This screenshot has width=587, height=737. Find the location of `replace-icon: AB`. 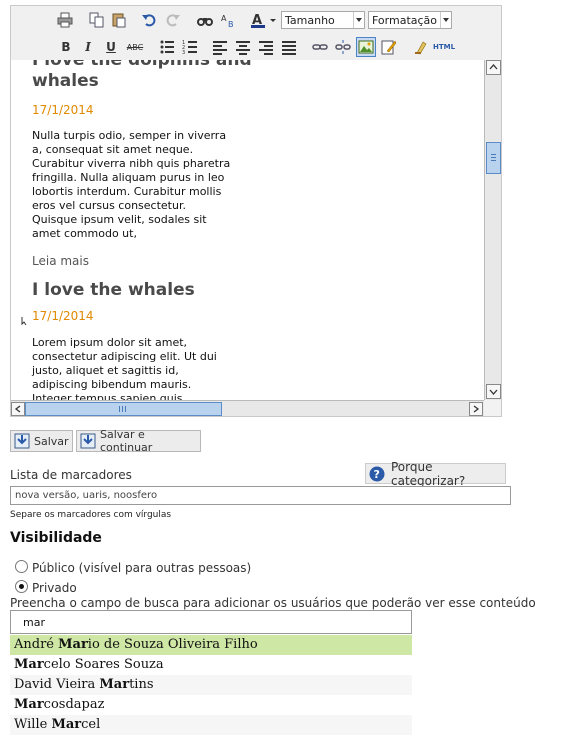

replace-icon: AB is located at coordinates (228, 20).